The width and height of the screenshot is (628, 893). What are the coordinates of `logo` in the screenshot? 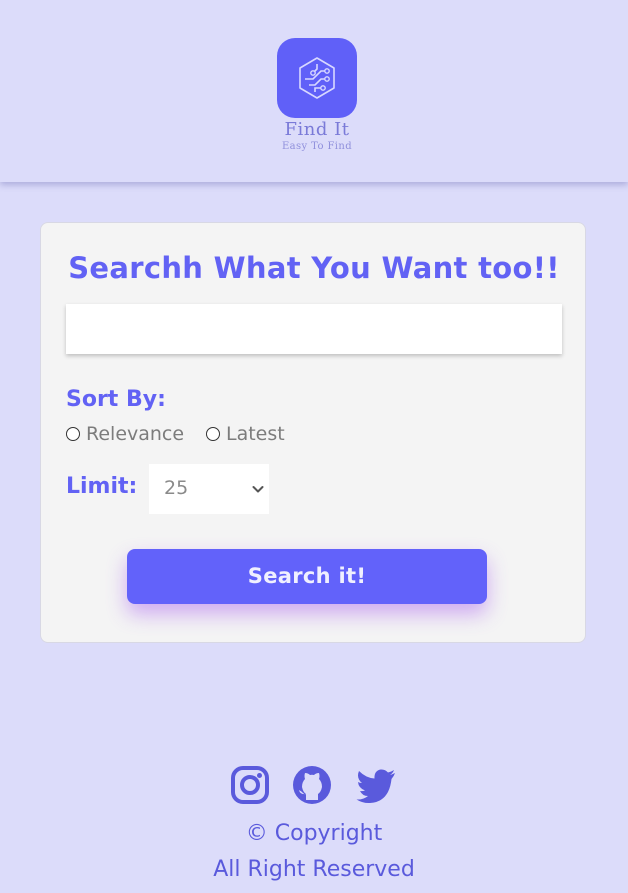 It's located at (317, 78).